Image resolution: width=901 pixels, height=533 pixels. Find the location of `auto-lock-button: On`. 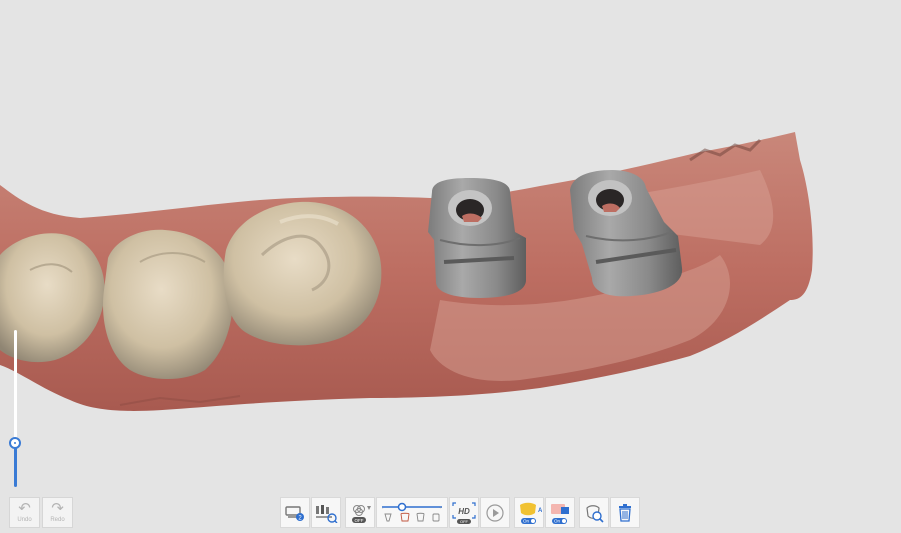

auto-lock-button: On is located at coordinates (560, 512).